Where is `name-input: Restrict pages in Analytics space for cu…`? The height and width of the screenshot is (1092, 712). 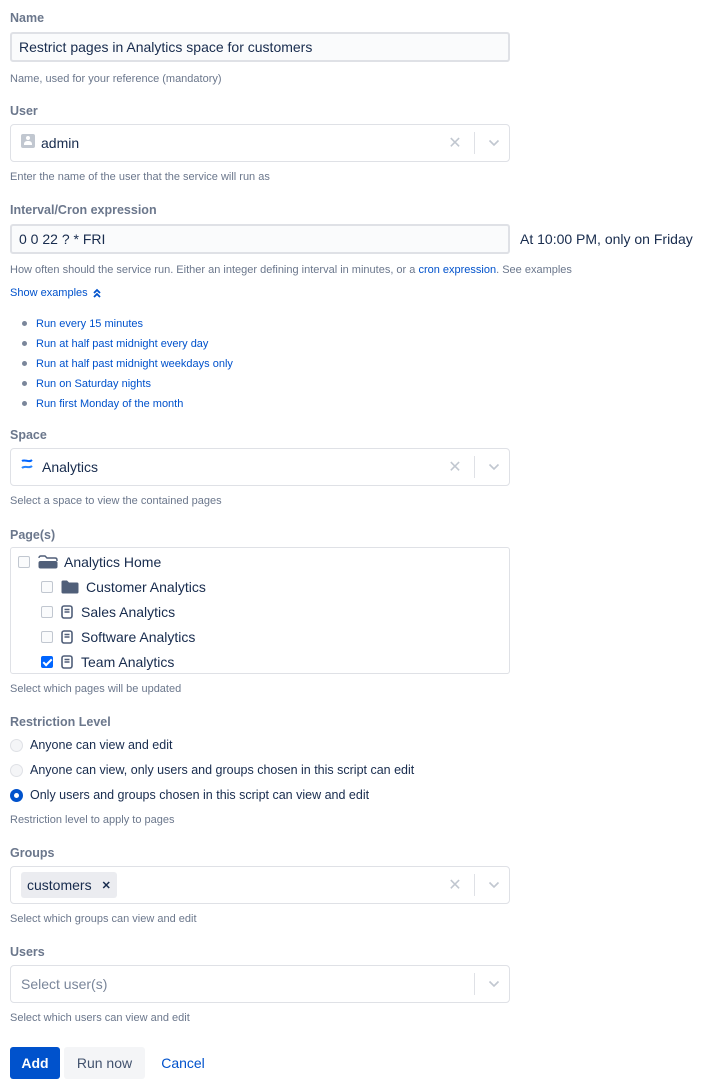 name-input: Restrict pages in Analytics space for cu… is located at coordinates (260, 47).